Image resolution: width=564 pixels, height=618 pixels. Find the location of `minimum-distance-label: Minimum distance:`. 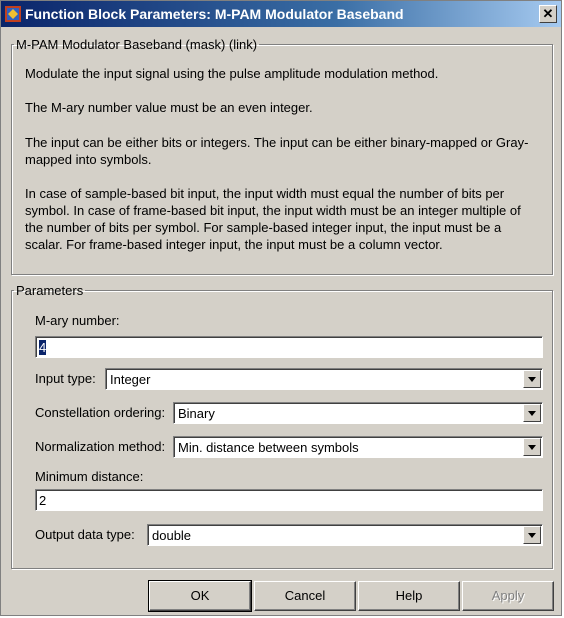

minimum-distance-label: Minimum distance: is located at coordinates (89, 476).